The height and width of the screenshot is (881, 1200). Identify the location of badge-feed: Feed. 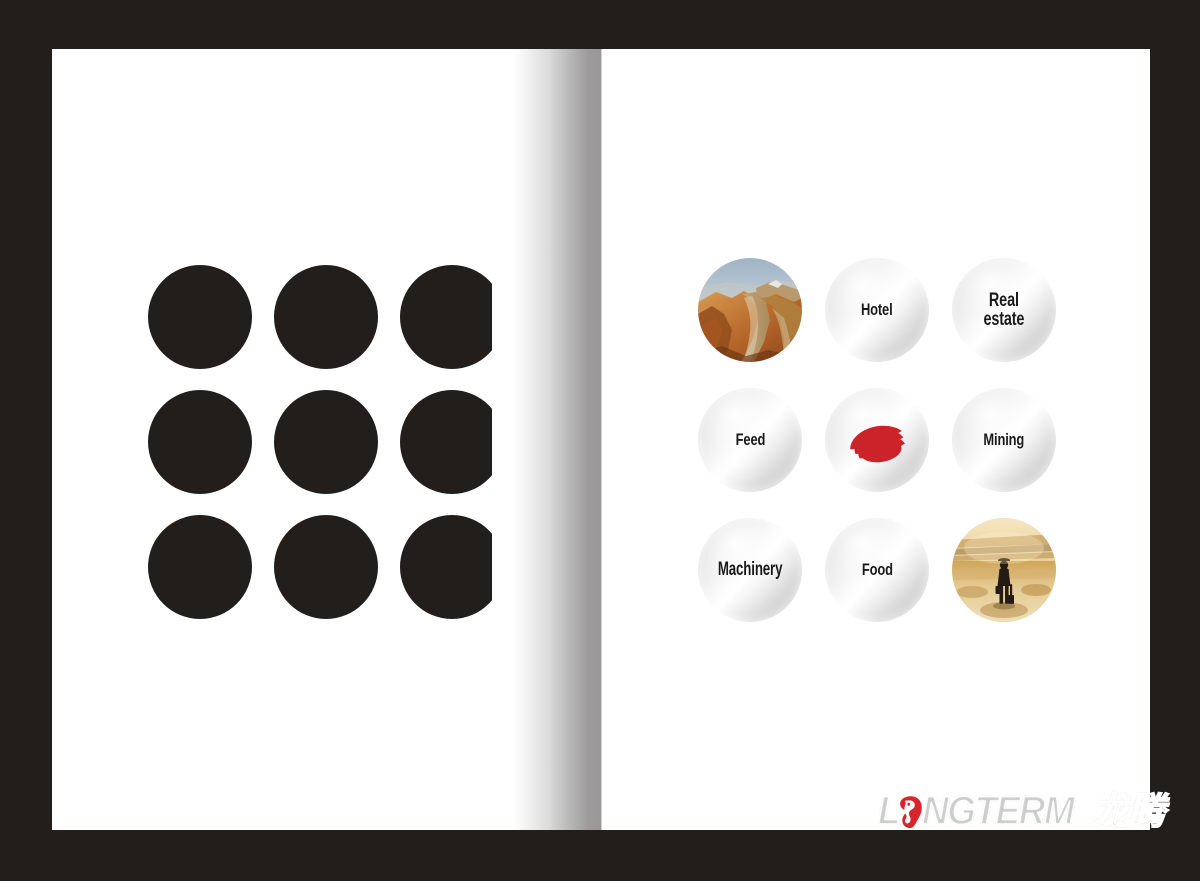
(750, 440).